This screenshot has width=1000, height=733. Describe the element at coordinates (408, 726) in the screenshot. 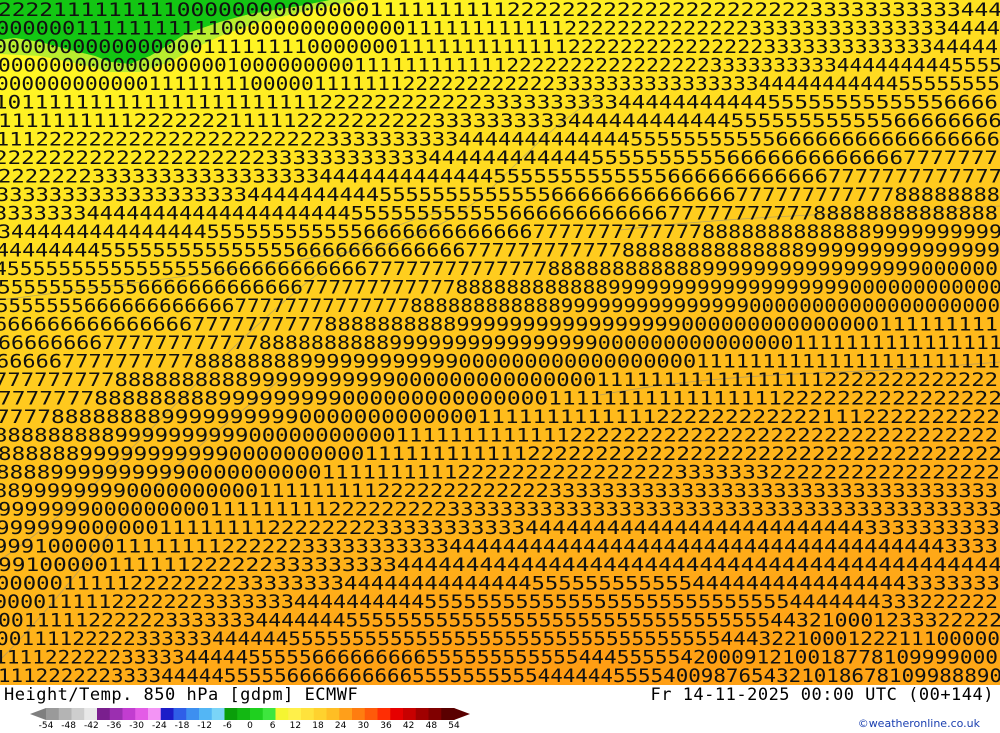

I see `legend-label: 42` at that location.